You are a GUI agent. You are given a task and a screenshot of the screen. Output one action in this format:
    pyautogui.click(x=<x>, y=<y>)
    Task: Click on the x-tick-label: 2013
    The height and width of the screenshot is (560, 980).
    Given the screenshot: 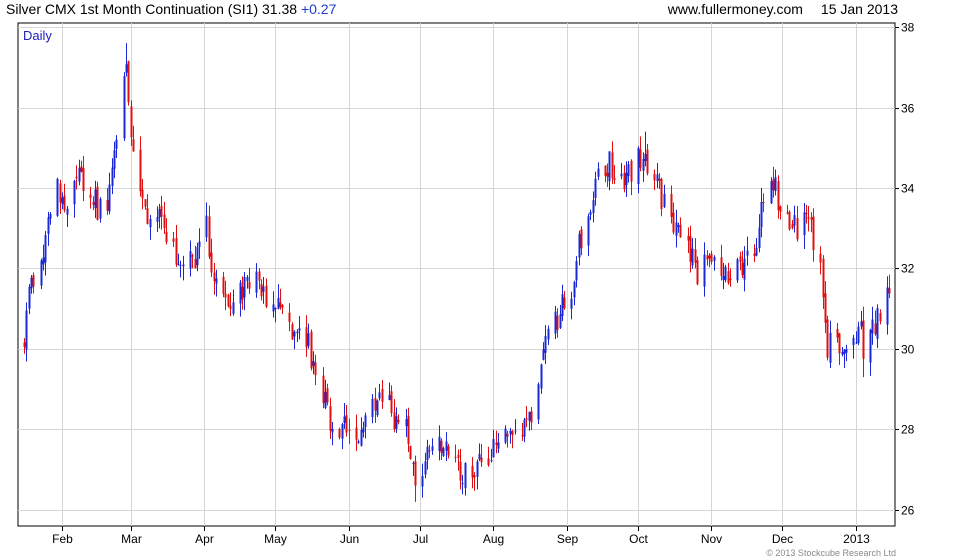 What is the action you would take?
    pyautogui.click(x=856, y=539)
    